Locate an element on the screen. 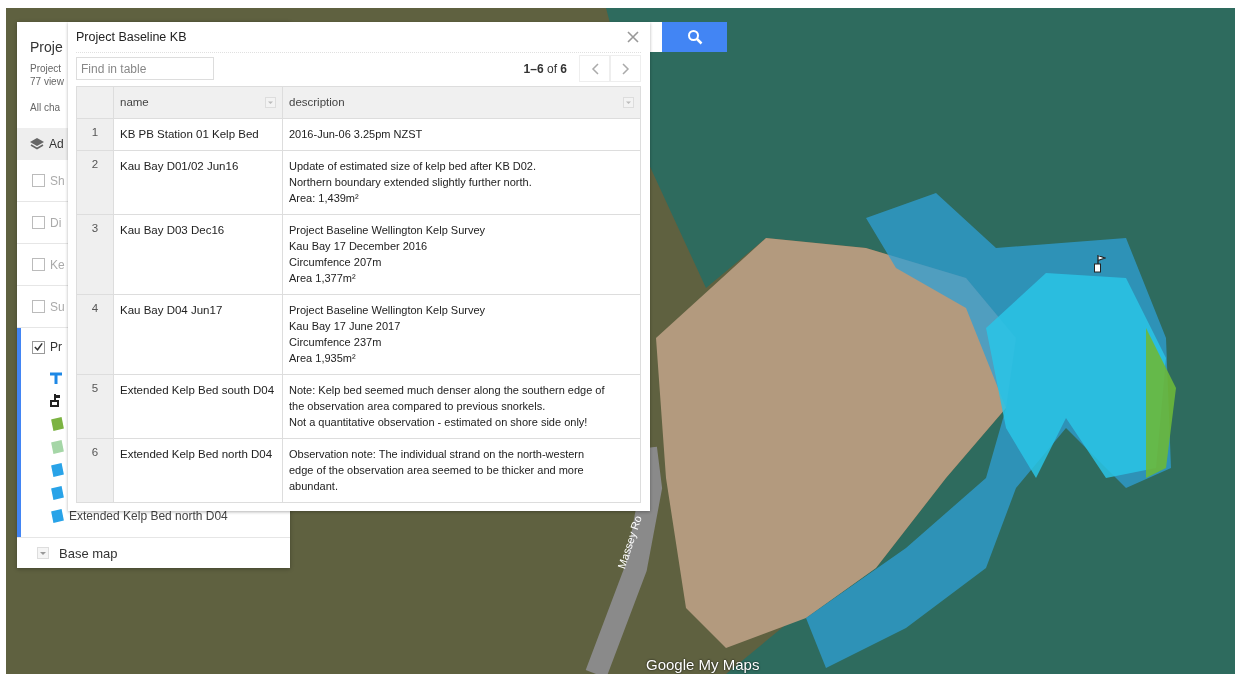  column-header: description is located at coordinates (317, 102).